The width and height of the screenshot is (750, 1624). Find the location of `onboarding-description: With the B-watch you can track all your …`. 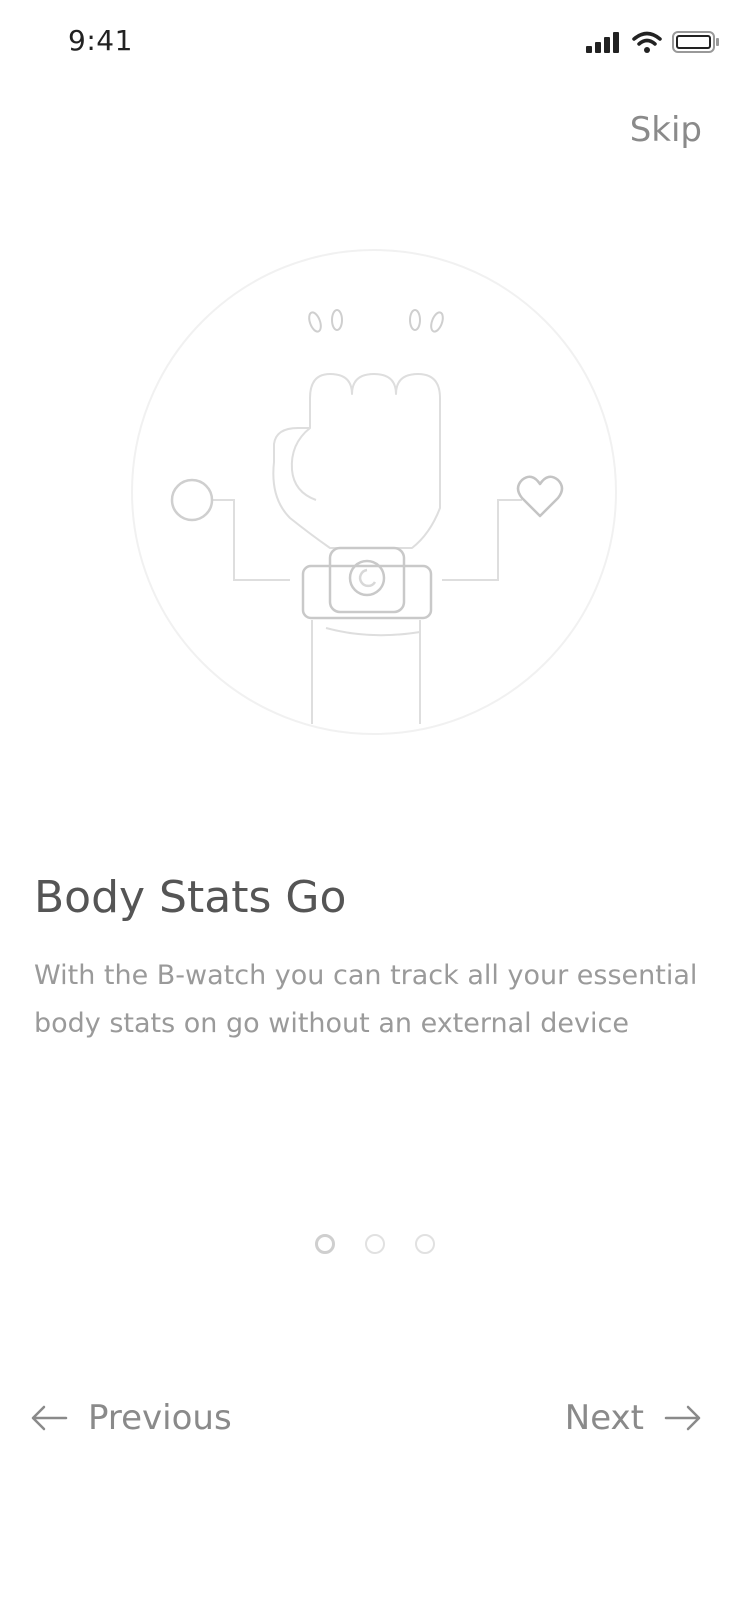

onboarding-description: With the B-watch you can track all your … is located at coordinates (366, 999).